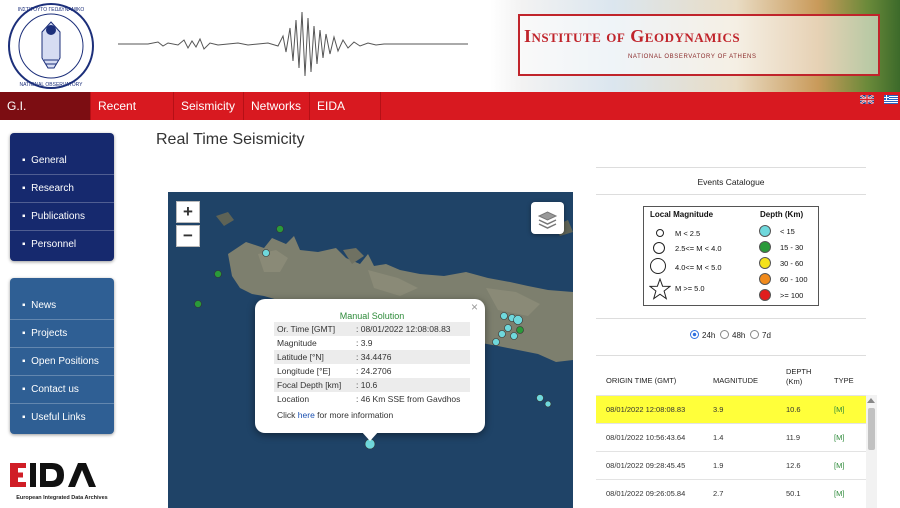 The height and width of the screenshot is (508, 900). What do you see at coordinates (325, 343) in the screenshot?
I see `popup-row-magnitude: Magnitude: 3.9` at bounding box center [325, 343].